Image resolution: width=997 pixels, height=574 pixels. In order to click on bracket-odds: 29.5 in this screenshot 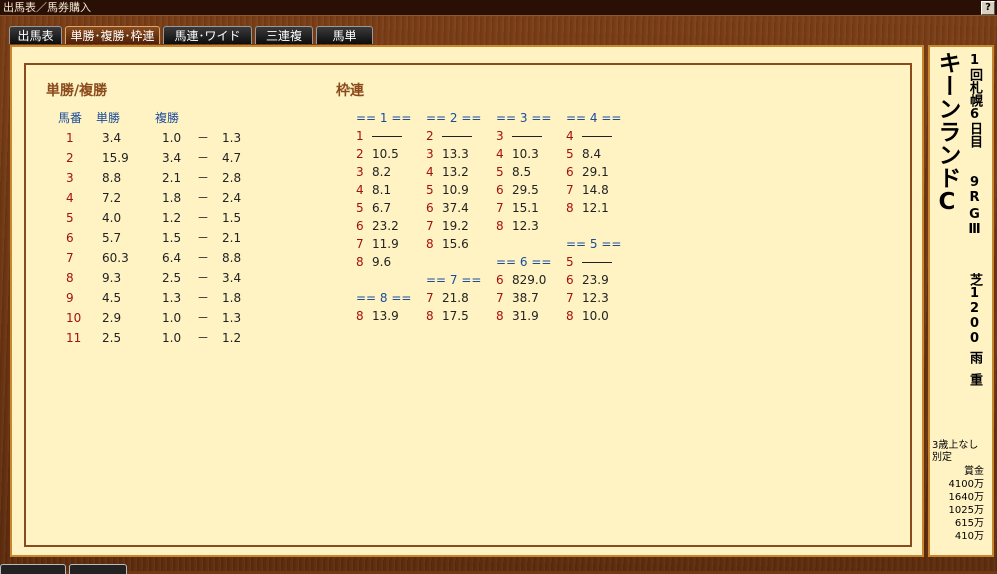, I will do `click(525, 190)`.